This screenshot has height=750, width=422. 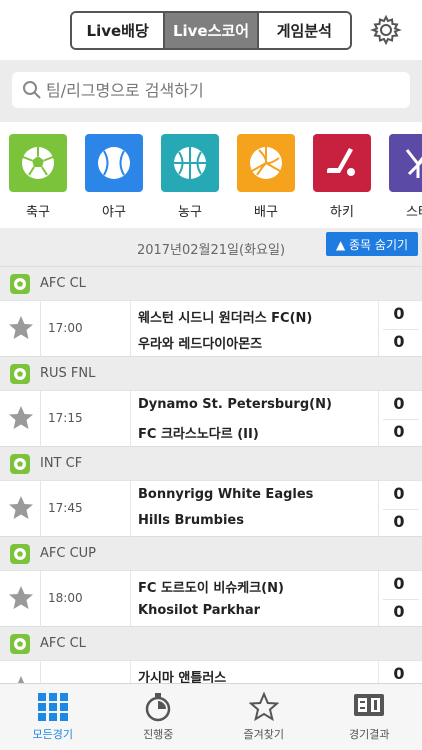 I want to click on starcraft-tile, so click(x=405, y=163).